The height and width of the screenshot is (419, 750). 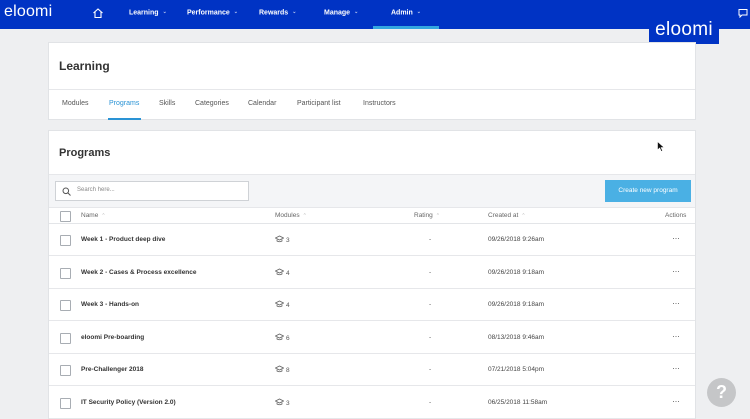 What do you see at coordinates (341, 14) in the screenshot?
I see `nav-manage: Manage ⌄` at bounding box center [341, 14].